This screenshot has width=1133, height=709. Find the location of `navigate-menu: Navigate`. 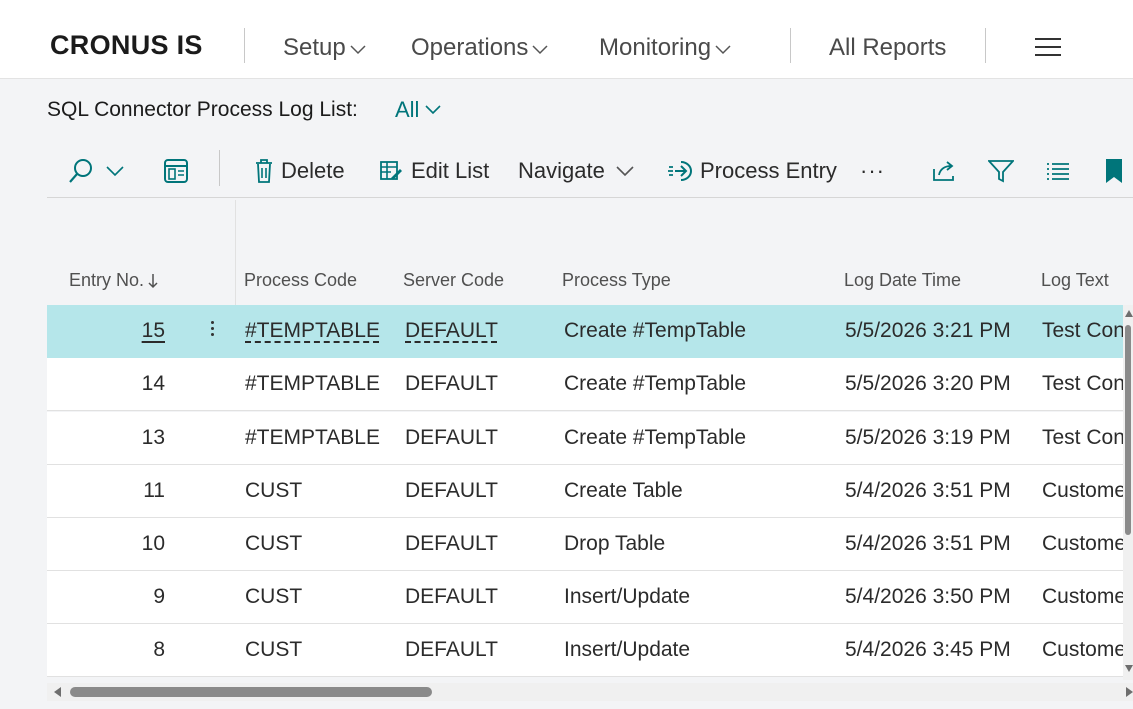

navigate-menu: Navigate is located at coordinates (576, 171).